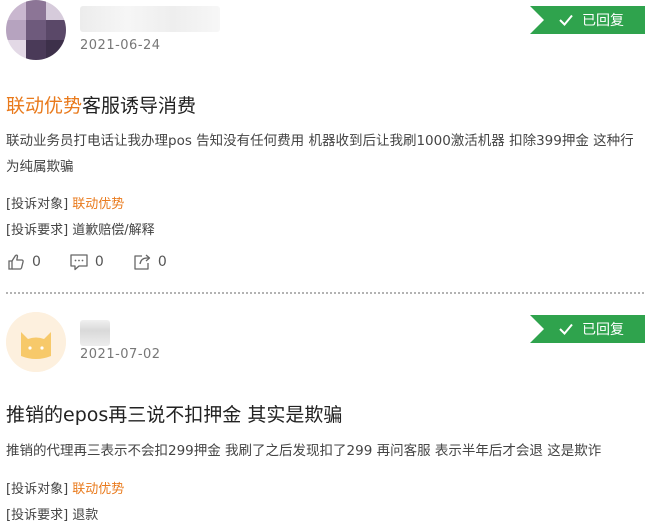  I want to click on request-value: 道歉赔偿/解释, so click(113, 230).